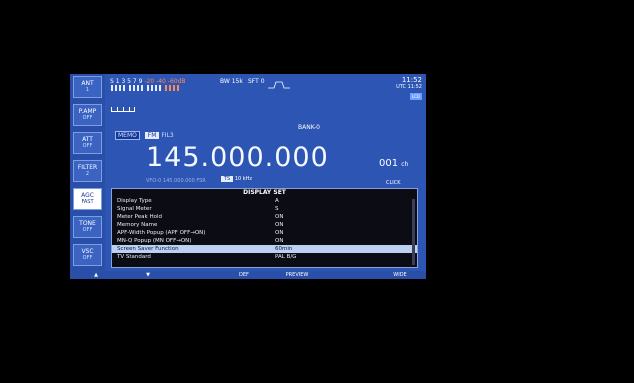 The image size is (634, 383). I want to click on s-meter-scale: S 1 3 5 7 9 -20 -40 -60dB, so click(148, 81).